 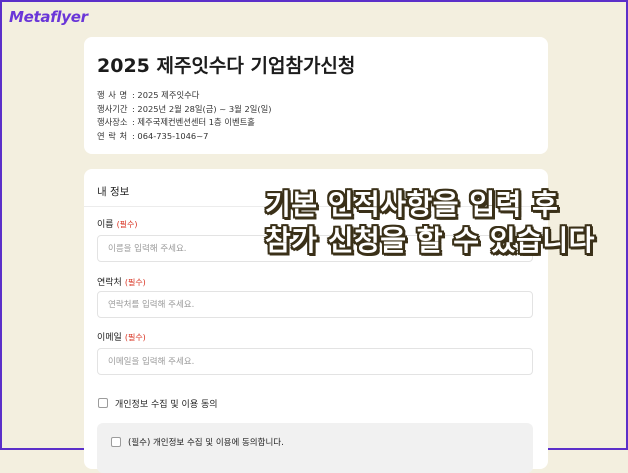 I want to click on info-label: 행사기간, so click(x=112, y=108).